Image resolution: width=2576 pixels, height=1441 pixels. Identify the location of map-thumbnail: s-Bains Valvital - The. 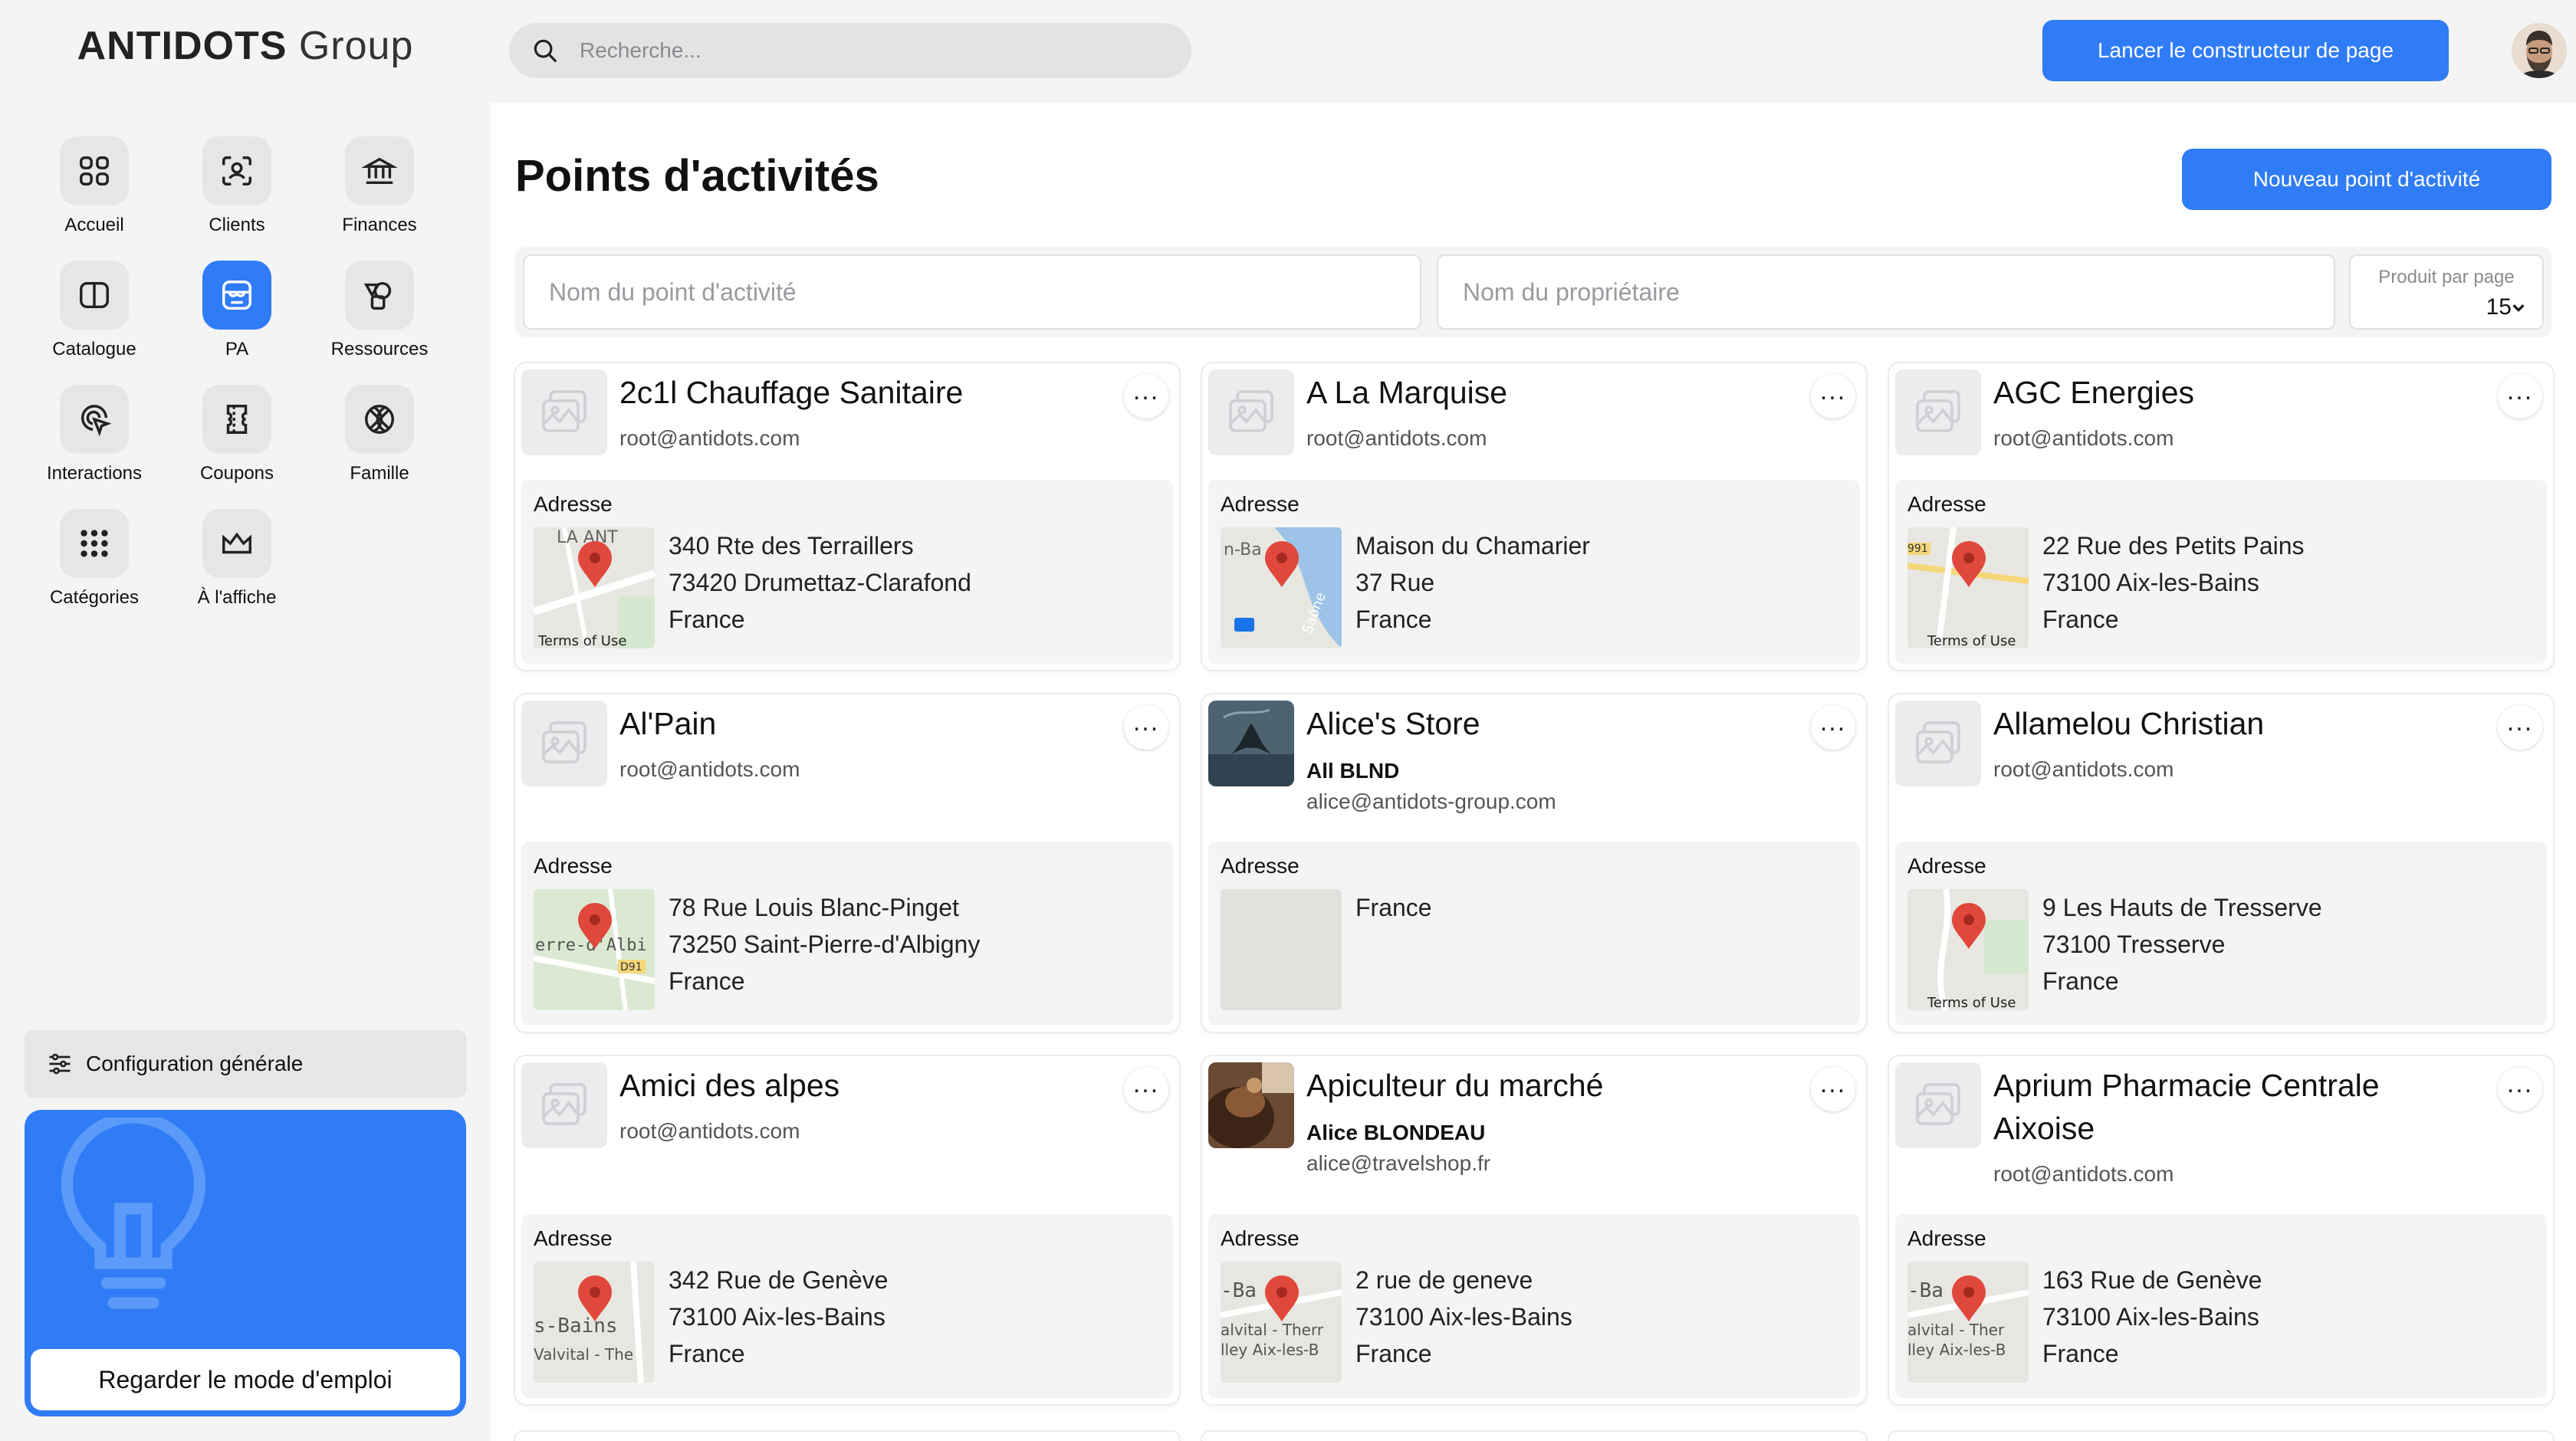
(594, 1322).